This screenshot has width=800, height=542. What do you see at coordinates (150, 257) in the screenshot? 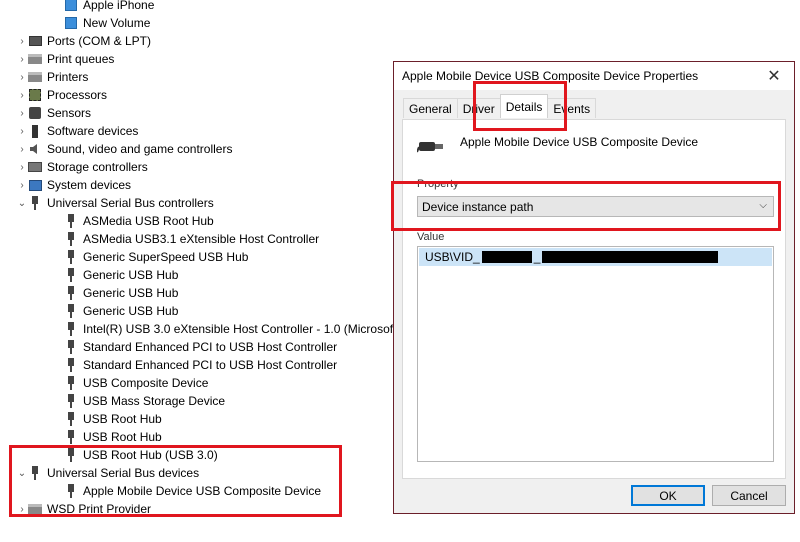
I see `tree-item: Generic SuperSpeed USB Hub` at bounding box center [150, 257].